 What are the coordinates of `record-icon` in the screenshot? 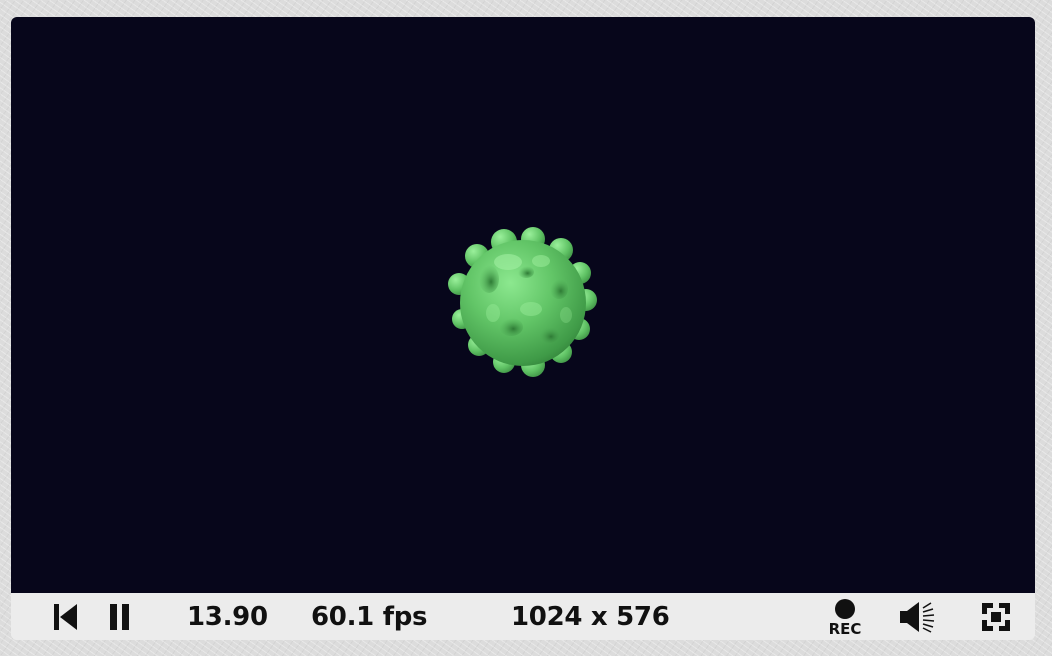 It's located at (845, 609).